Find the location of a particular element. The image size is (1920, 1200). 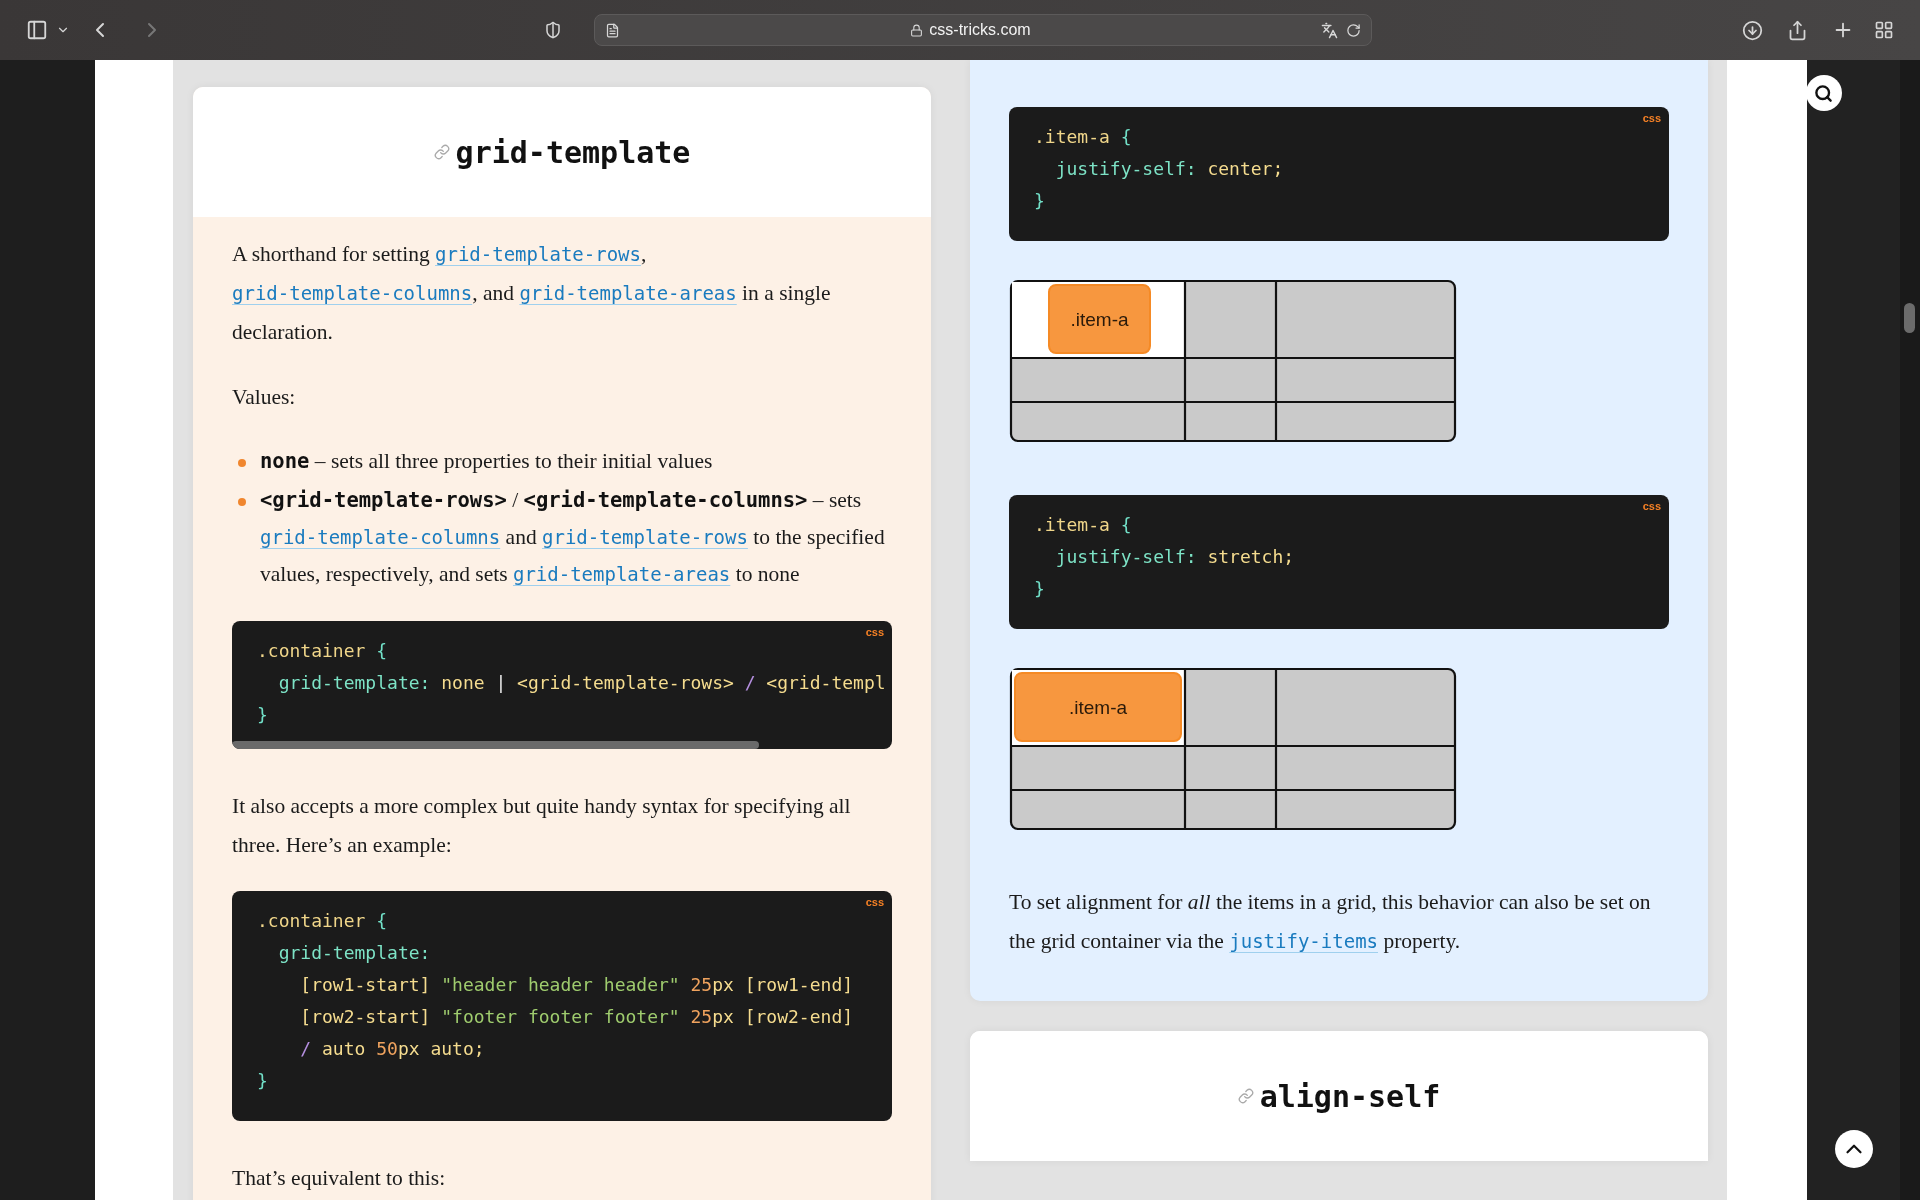

paragraph: It also accepts a more complex but quite handy syntax for specifying all three. Here’s an example: is located at coordinates (542, 826).